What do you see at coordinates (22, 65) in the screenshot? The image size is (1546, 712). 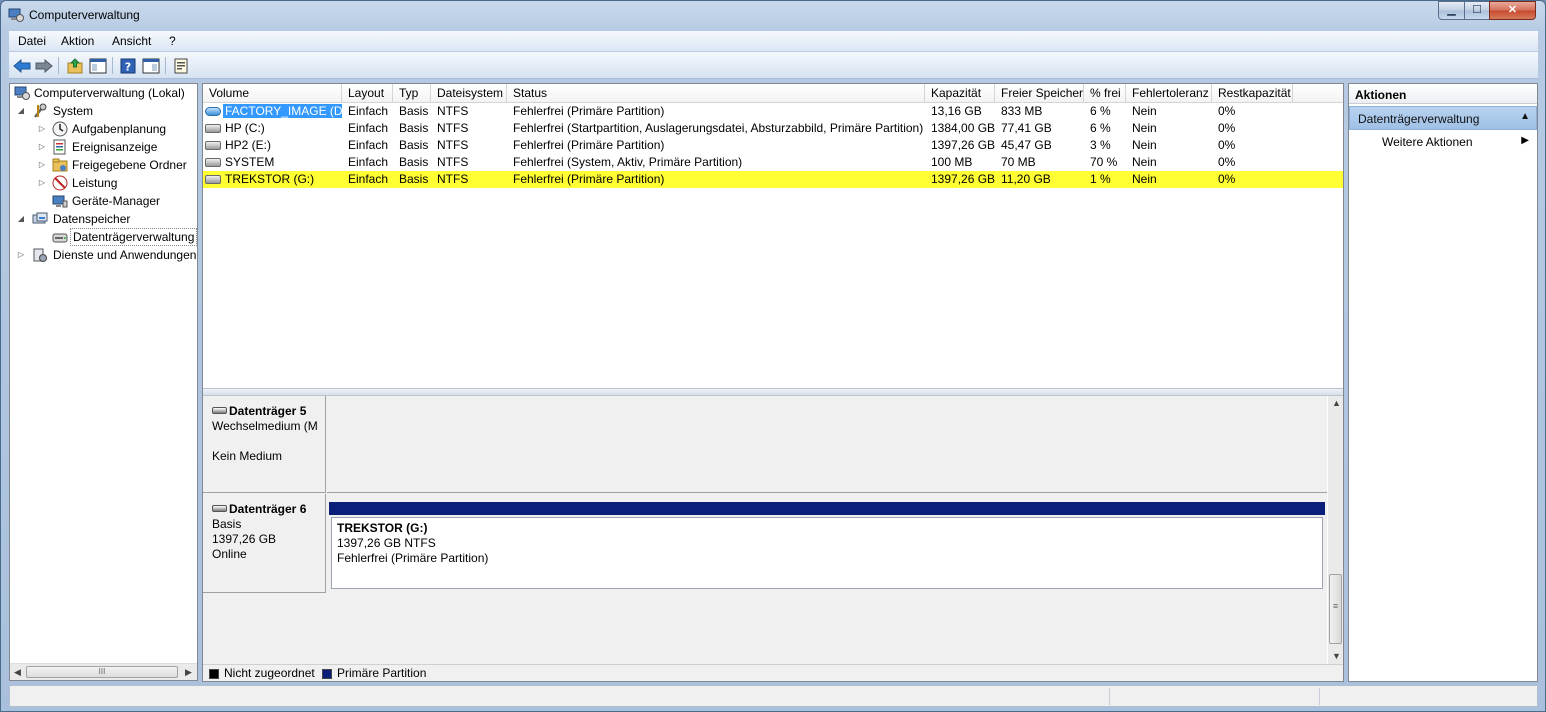 I see `back-arrow-icon` at bounding box center [22, 65].